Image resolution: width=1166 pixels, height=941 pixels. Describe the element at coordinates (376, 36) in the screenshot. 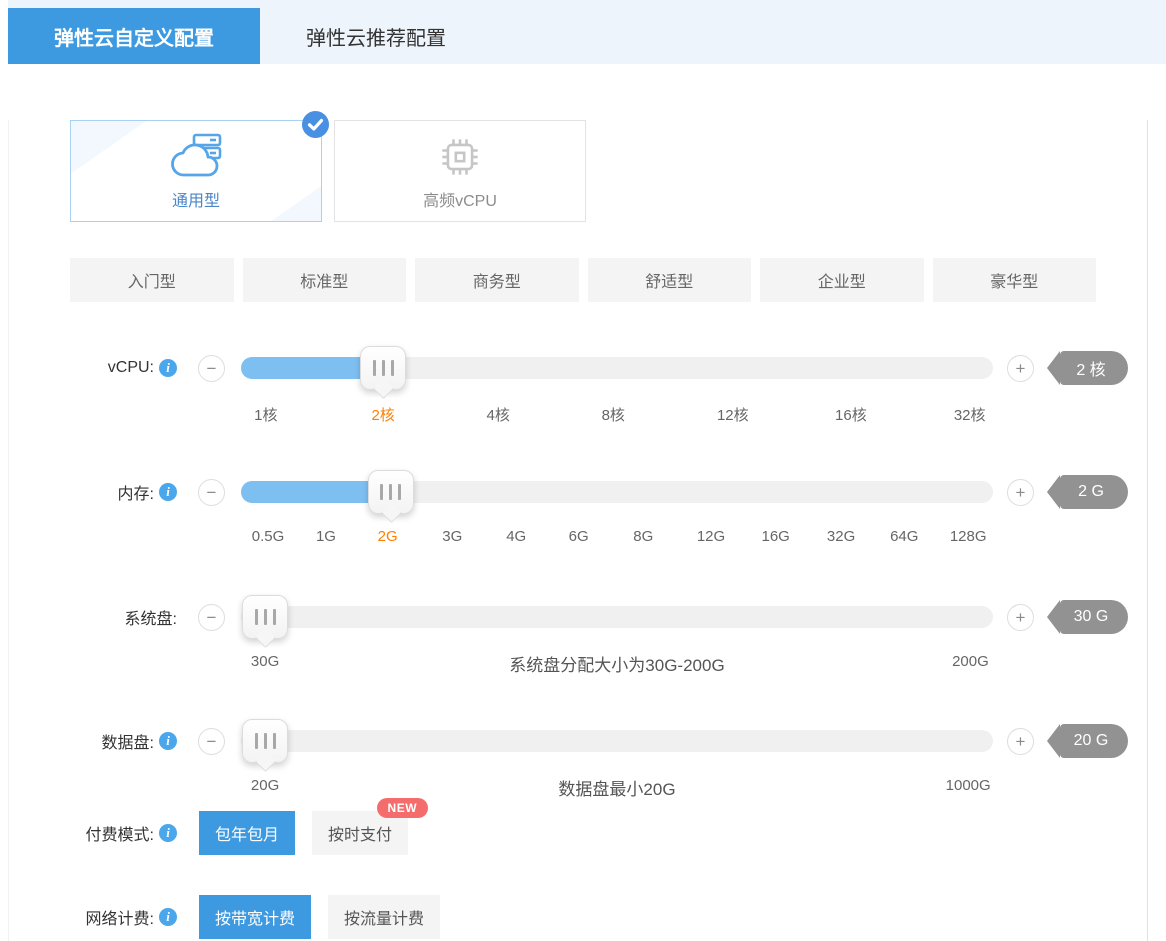

I see `tab-recommended-config: 弹性云推荐配置` at that location.